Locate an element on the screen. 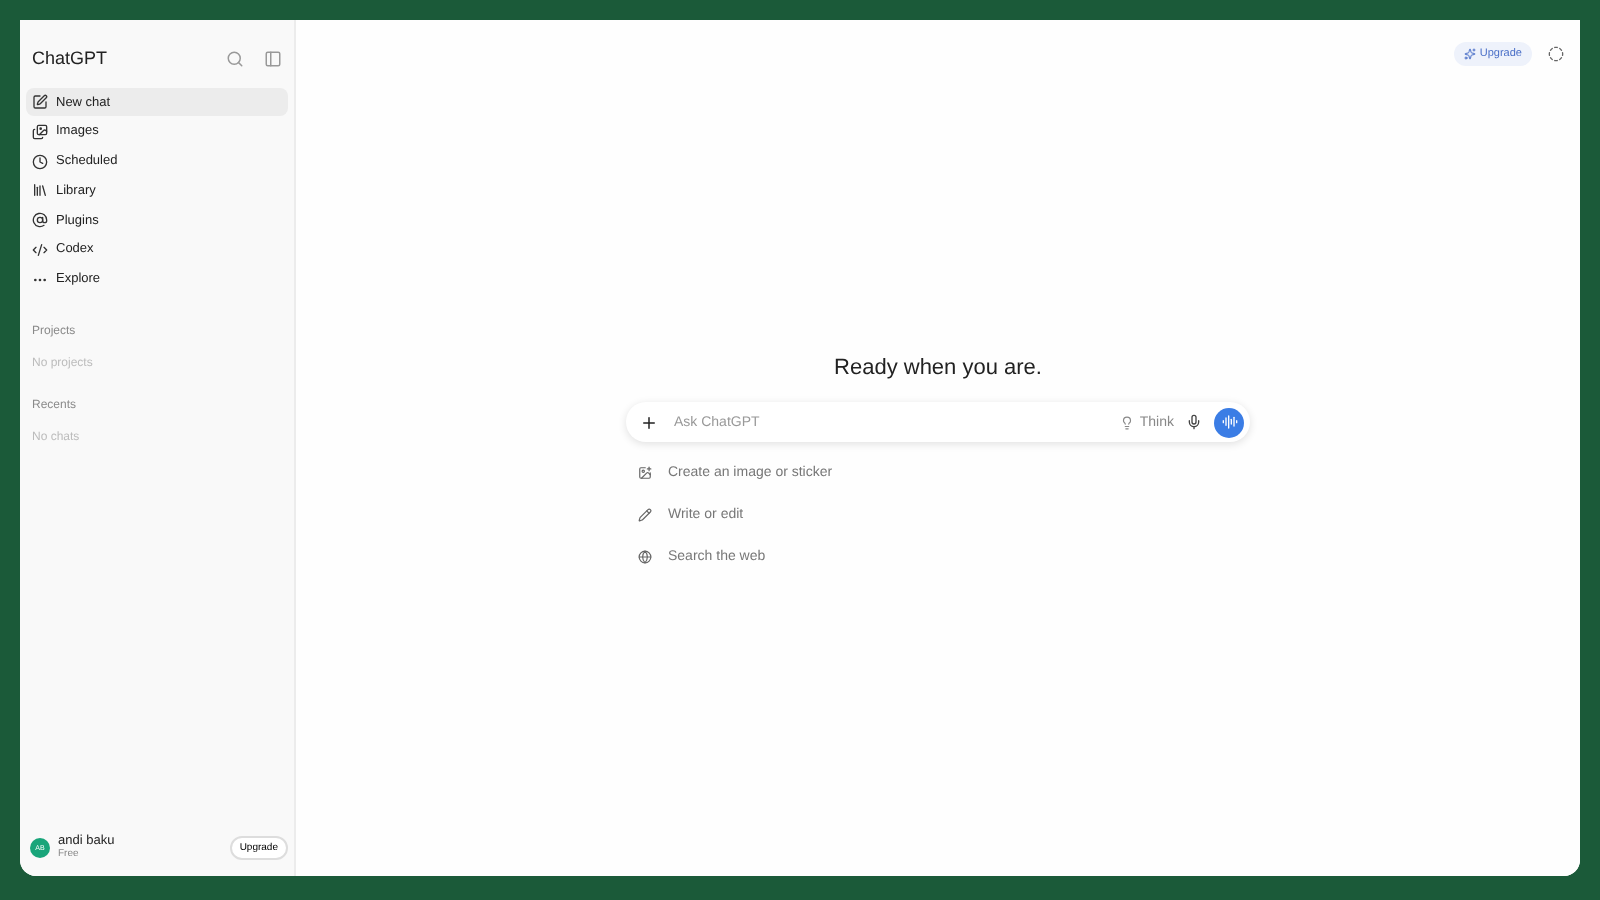  globe-icon is located at coordinates (645, 557).